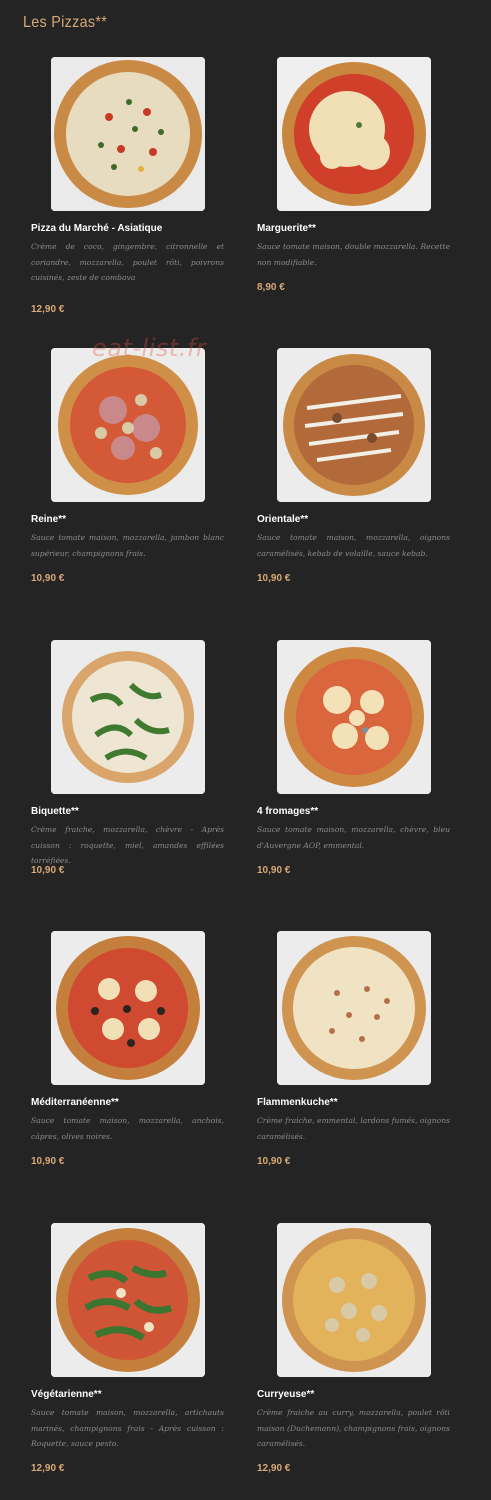 This screenshot has width=491, height=1500. What do you see at coordinates (49, 519) in the screenshot?
I see `pizza-name: Reine**` at bounding box center [49, 519].